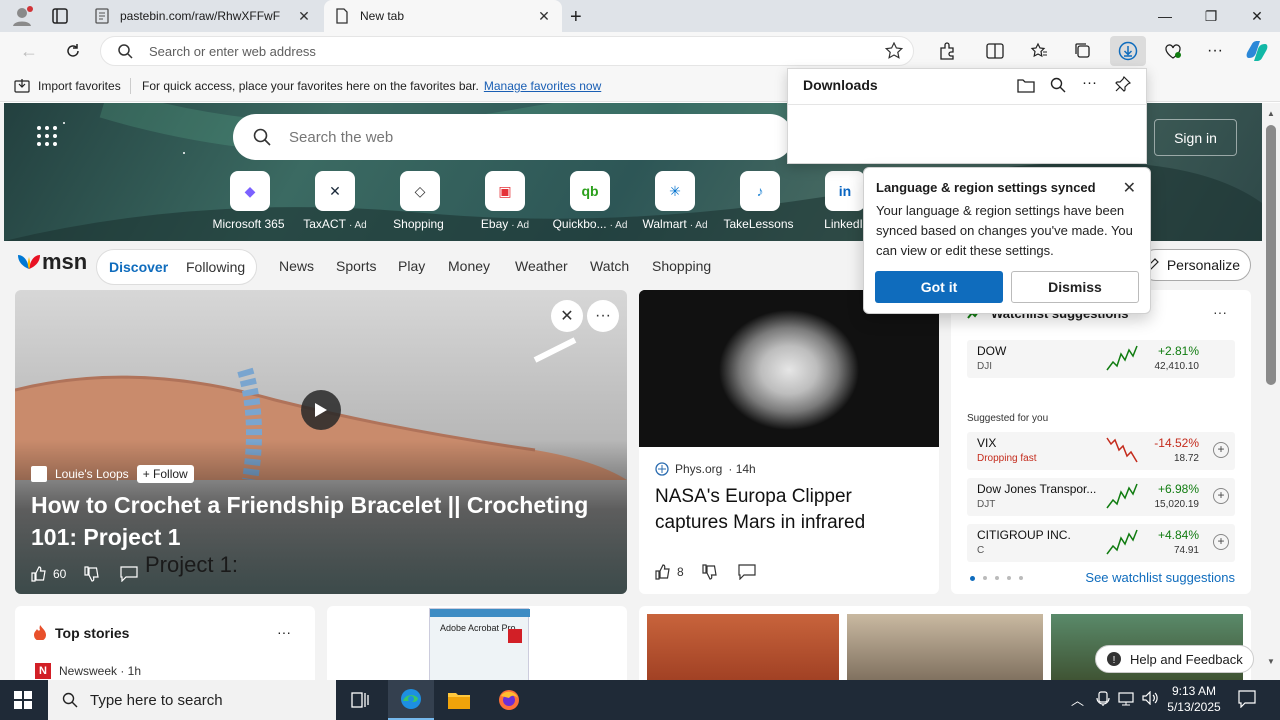 The image size is (1280, 720). What do you see at coordinates (165, 474) in the screenshot?
I see `follow-button: + Follow` at bounding box center [165, 474].